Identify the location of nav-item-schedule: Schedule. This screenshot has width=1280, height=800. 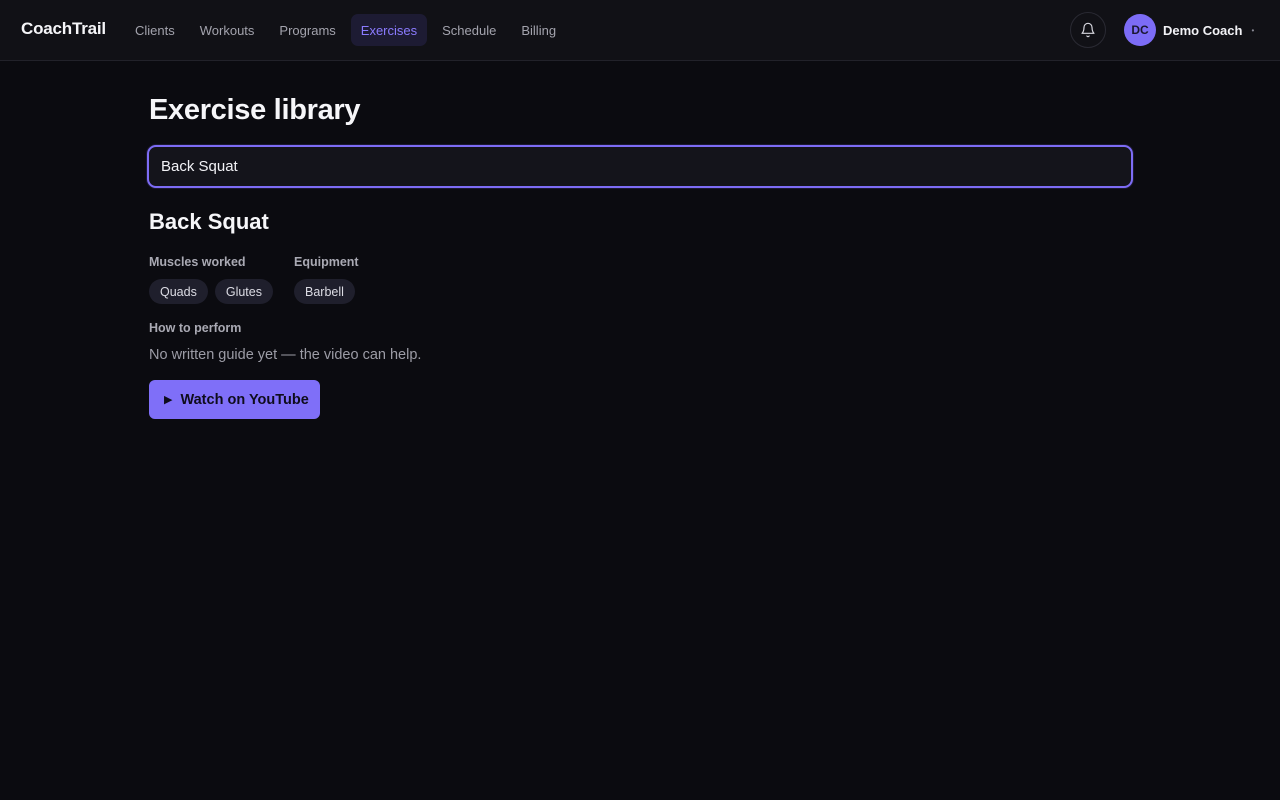
(469, 30).